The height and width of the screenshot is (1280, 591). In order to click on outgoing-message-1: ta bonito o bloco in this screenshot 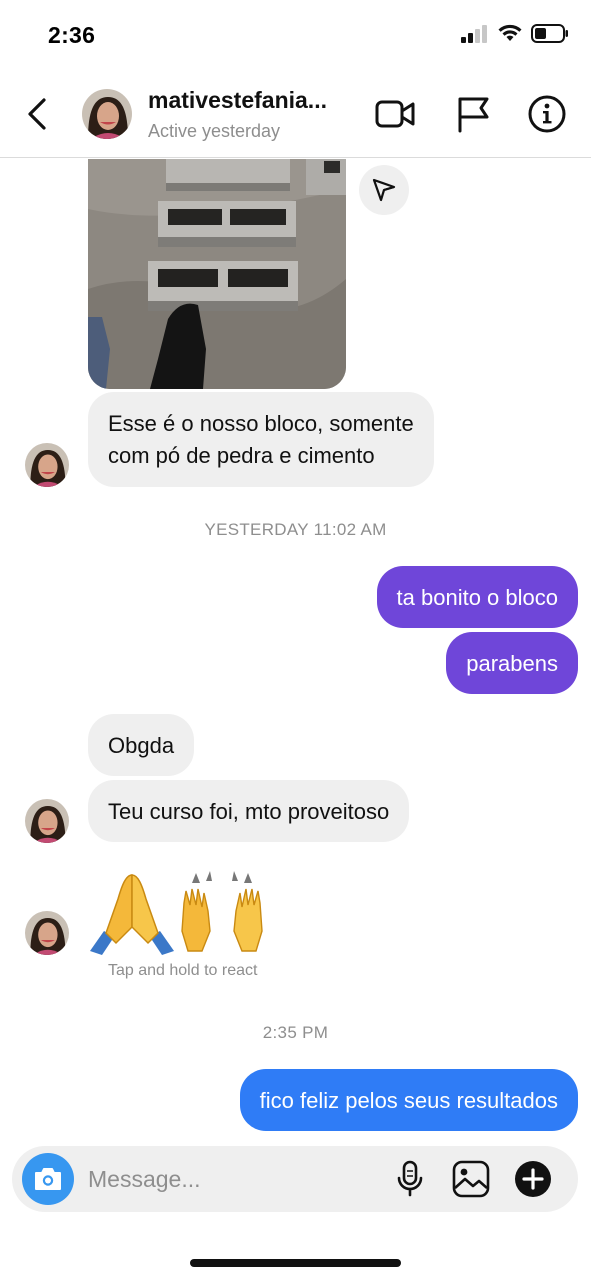, I will do `click(477, 597)`.